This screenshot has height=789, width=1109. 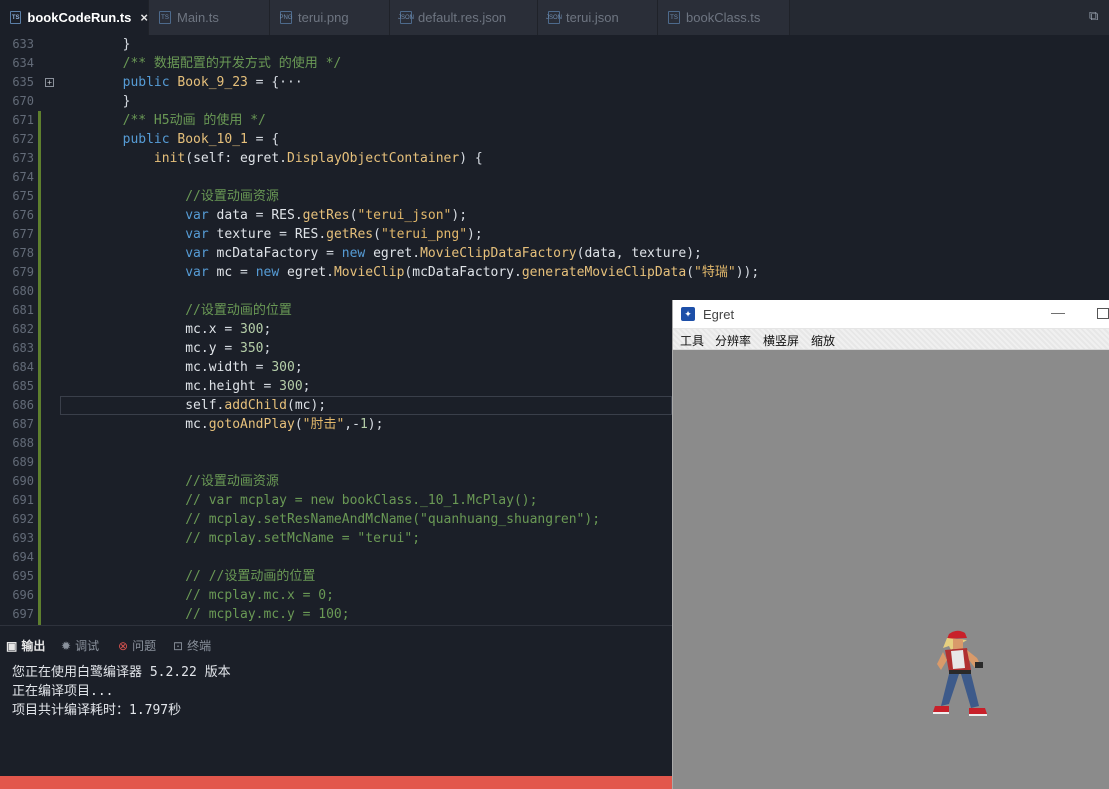 I want to click on line-number: 680, so click(x=23, y=291).